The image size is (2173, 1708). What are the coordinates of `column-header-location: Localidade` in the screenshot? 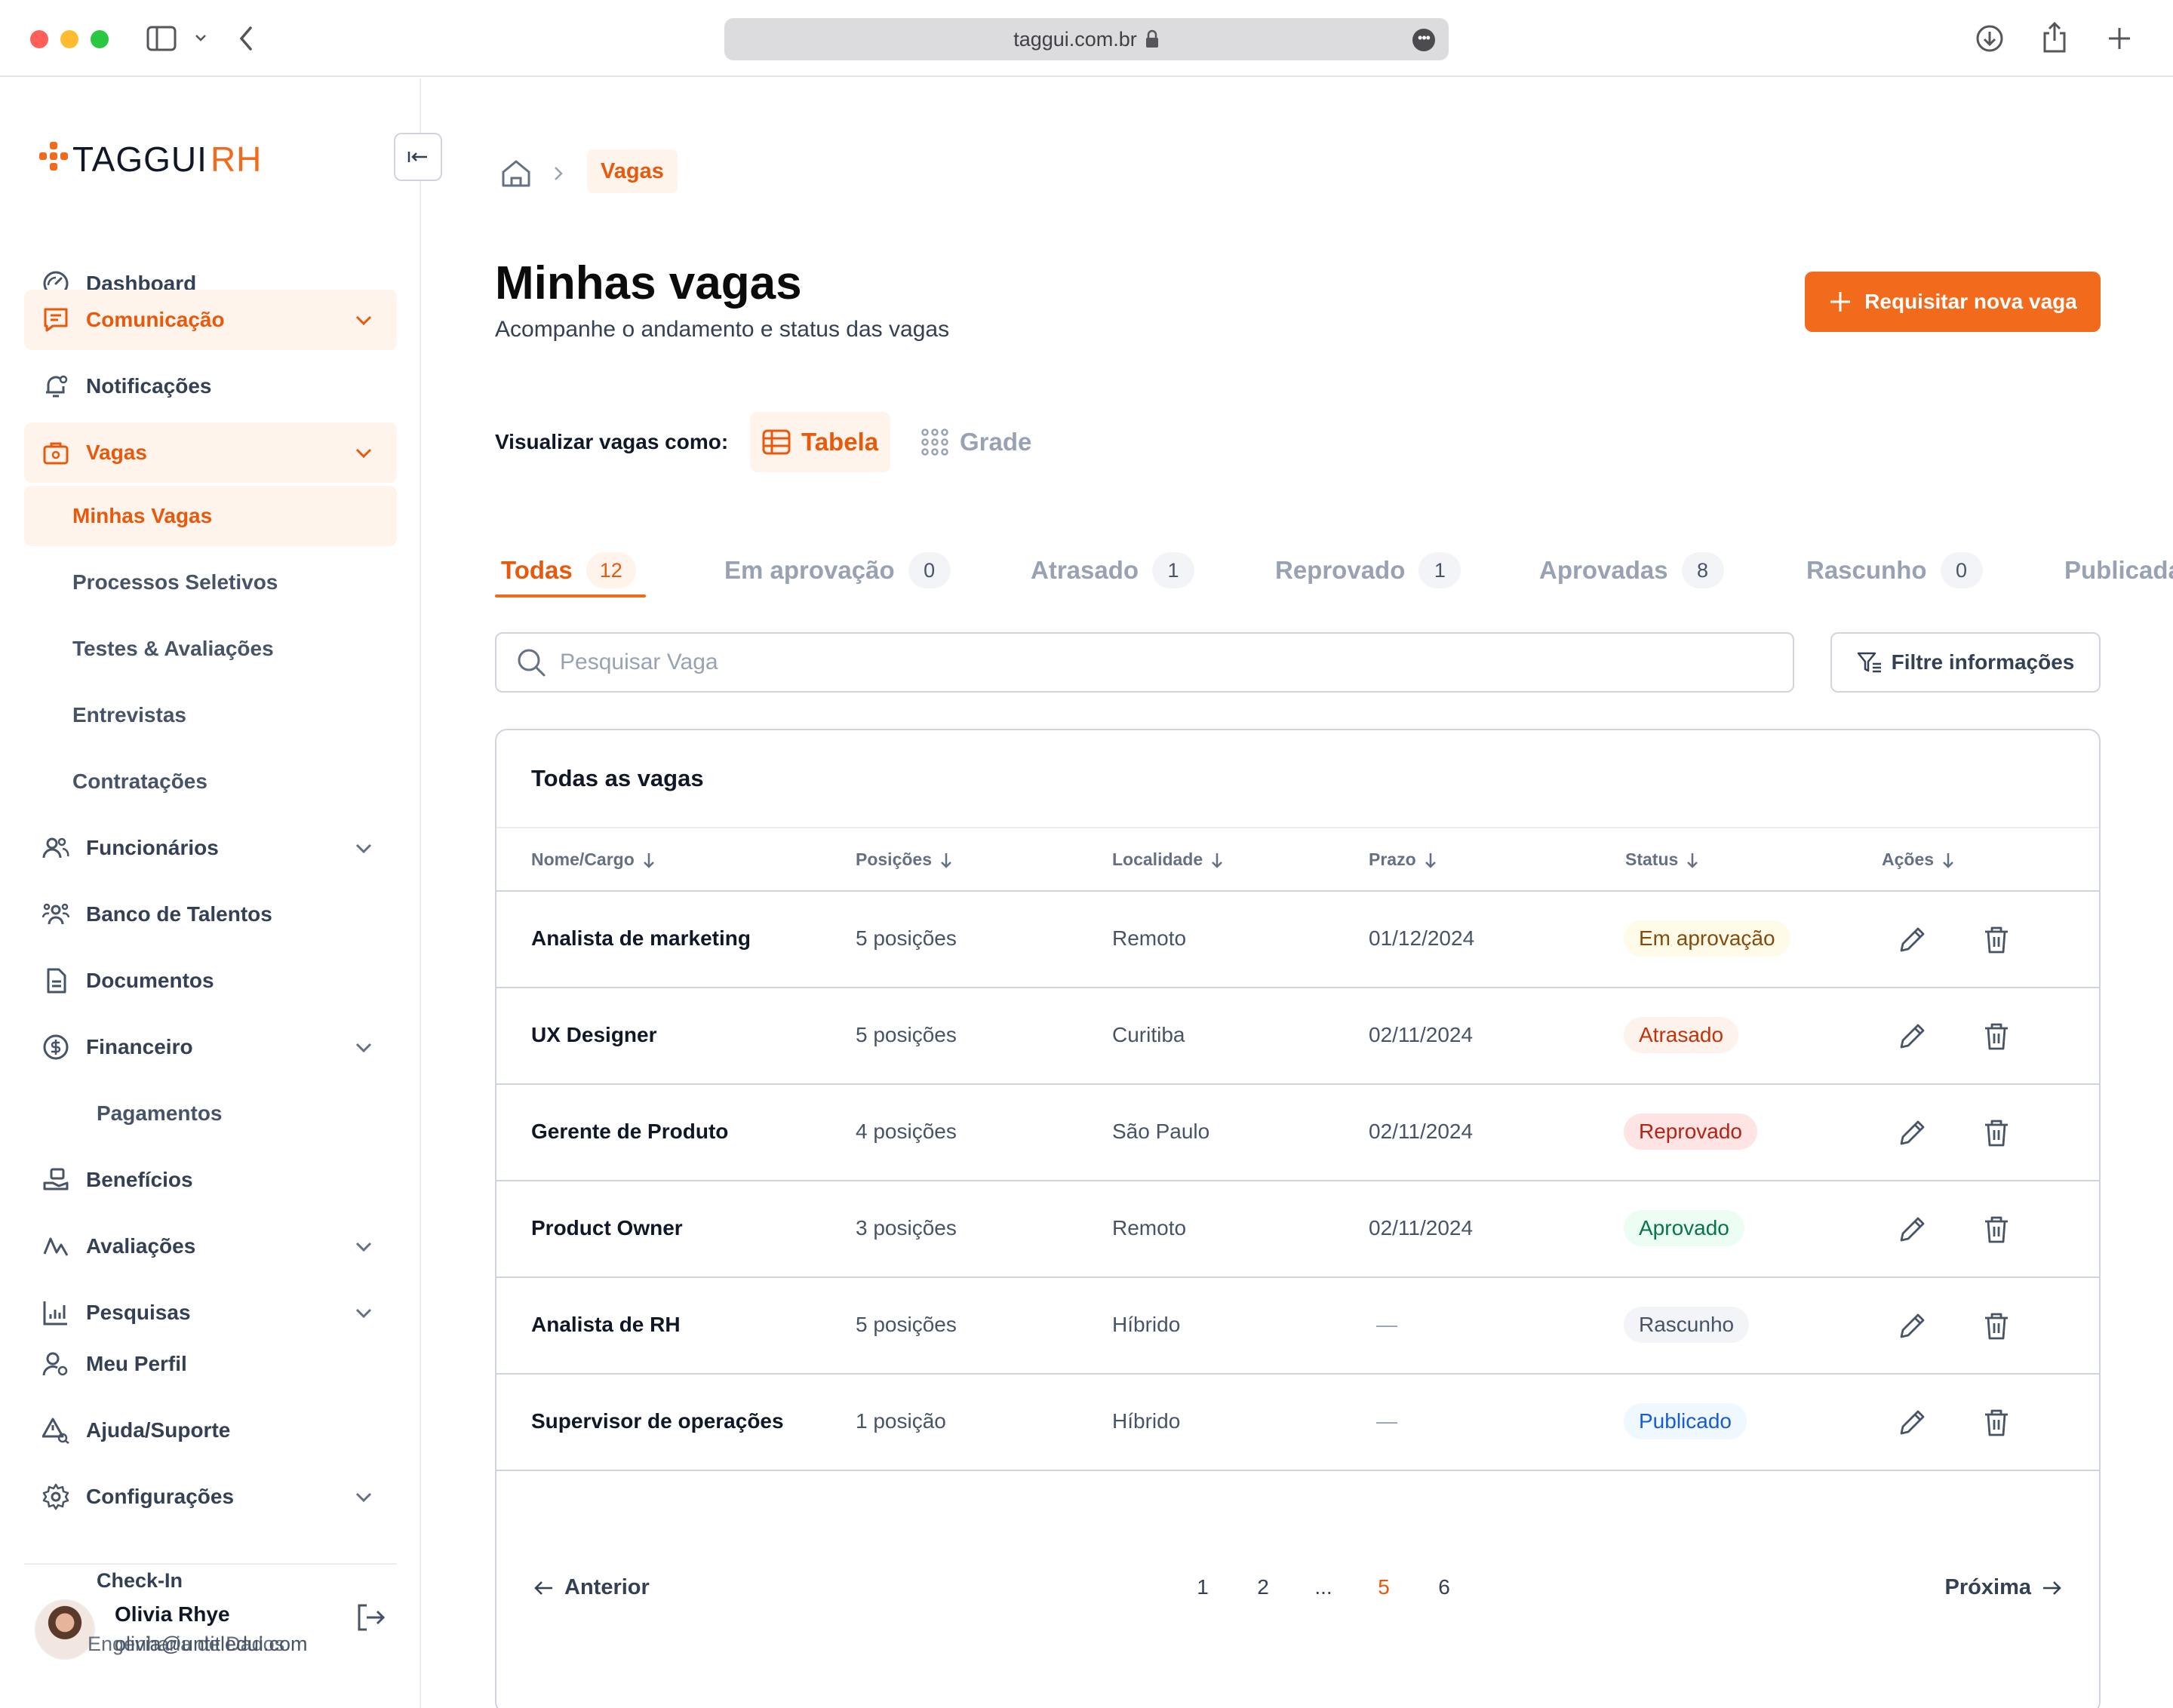 It's located at (1168, 860).